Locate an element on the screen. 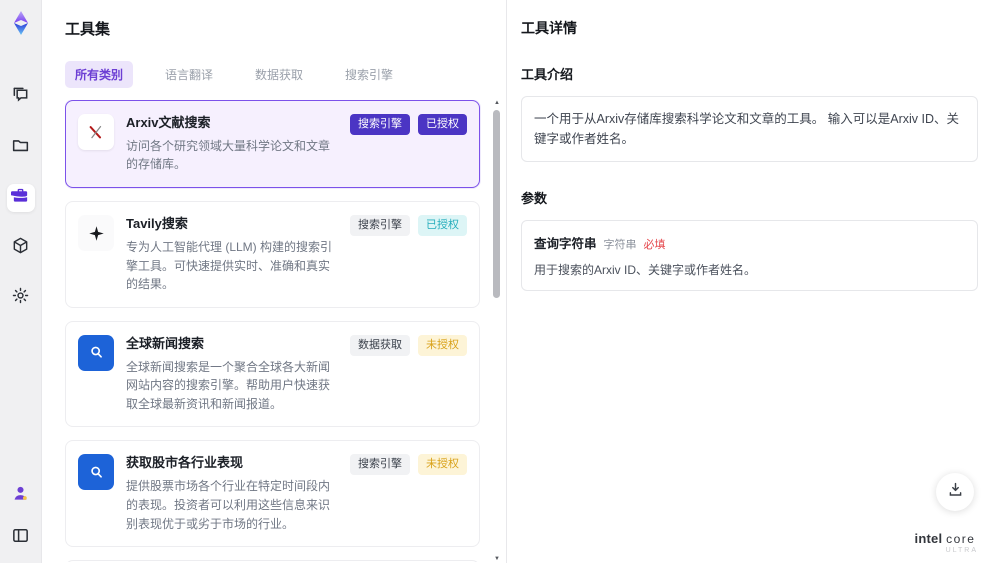 This screenshot has width=1000, height=563. param-description: 用于搜索的Arxiv ID、关键字或作者姓名。 is located at coordinates (645, 270).